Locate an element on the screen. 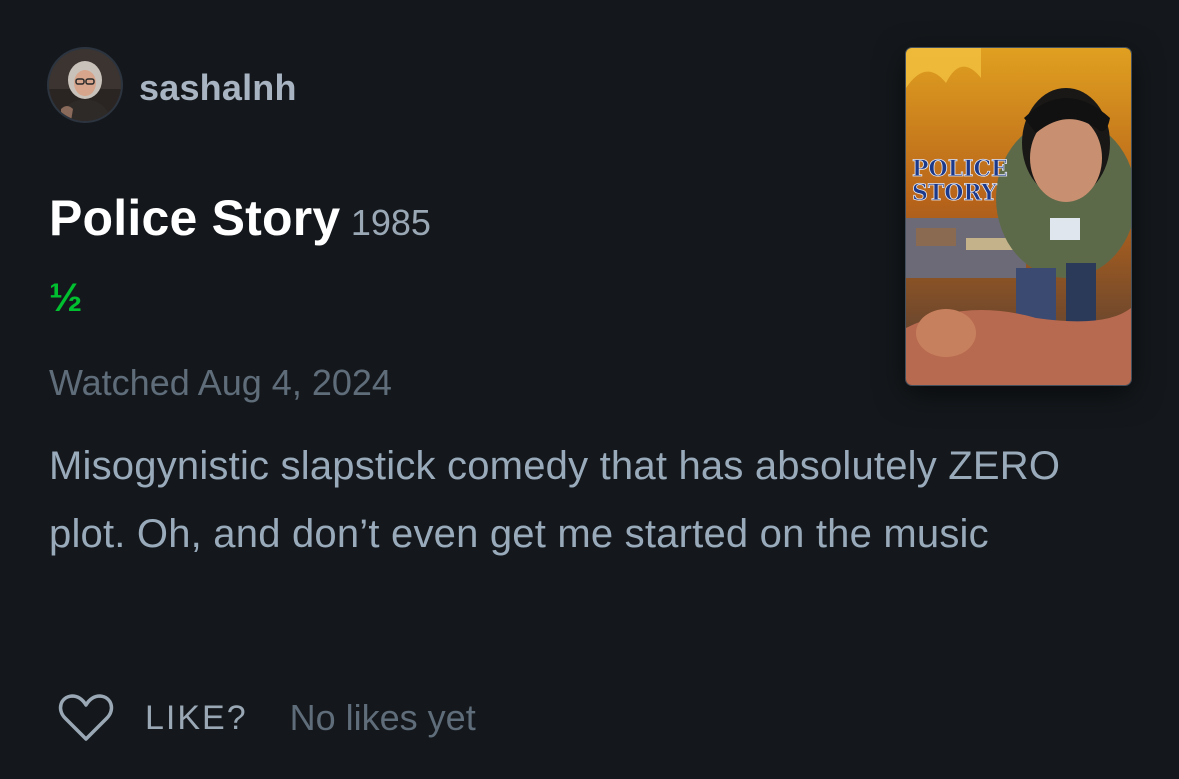 The height and width of the screenshot is (779, 1179). poster-image: POLICE STORY is located at coordinates (1018, 216).